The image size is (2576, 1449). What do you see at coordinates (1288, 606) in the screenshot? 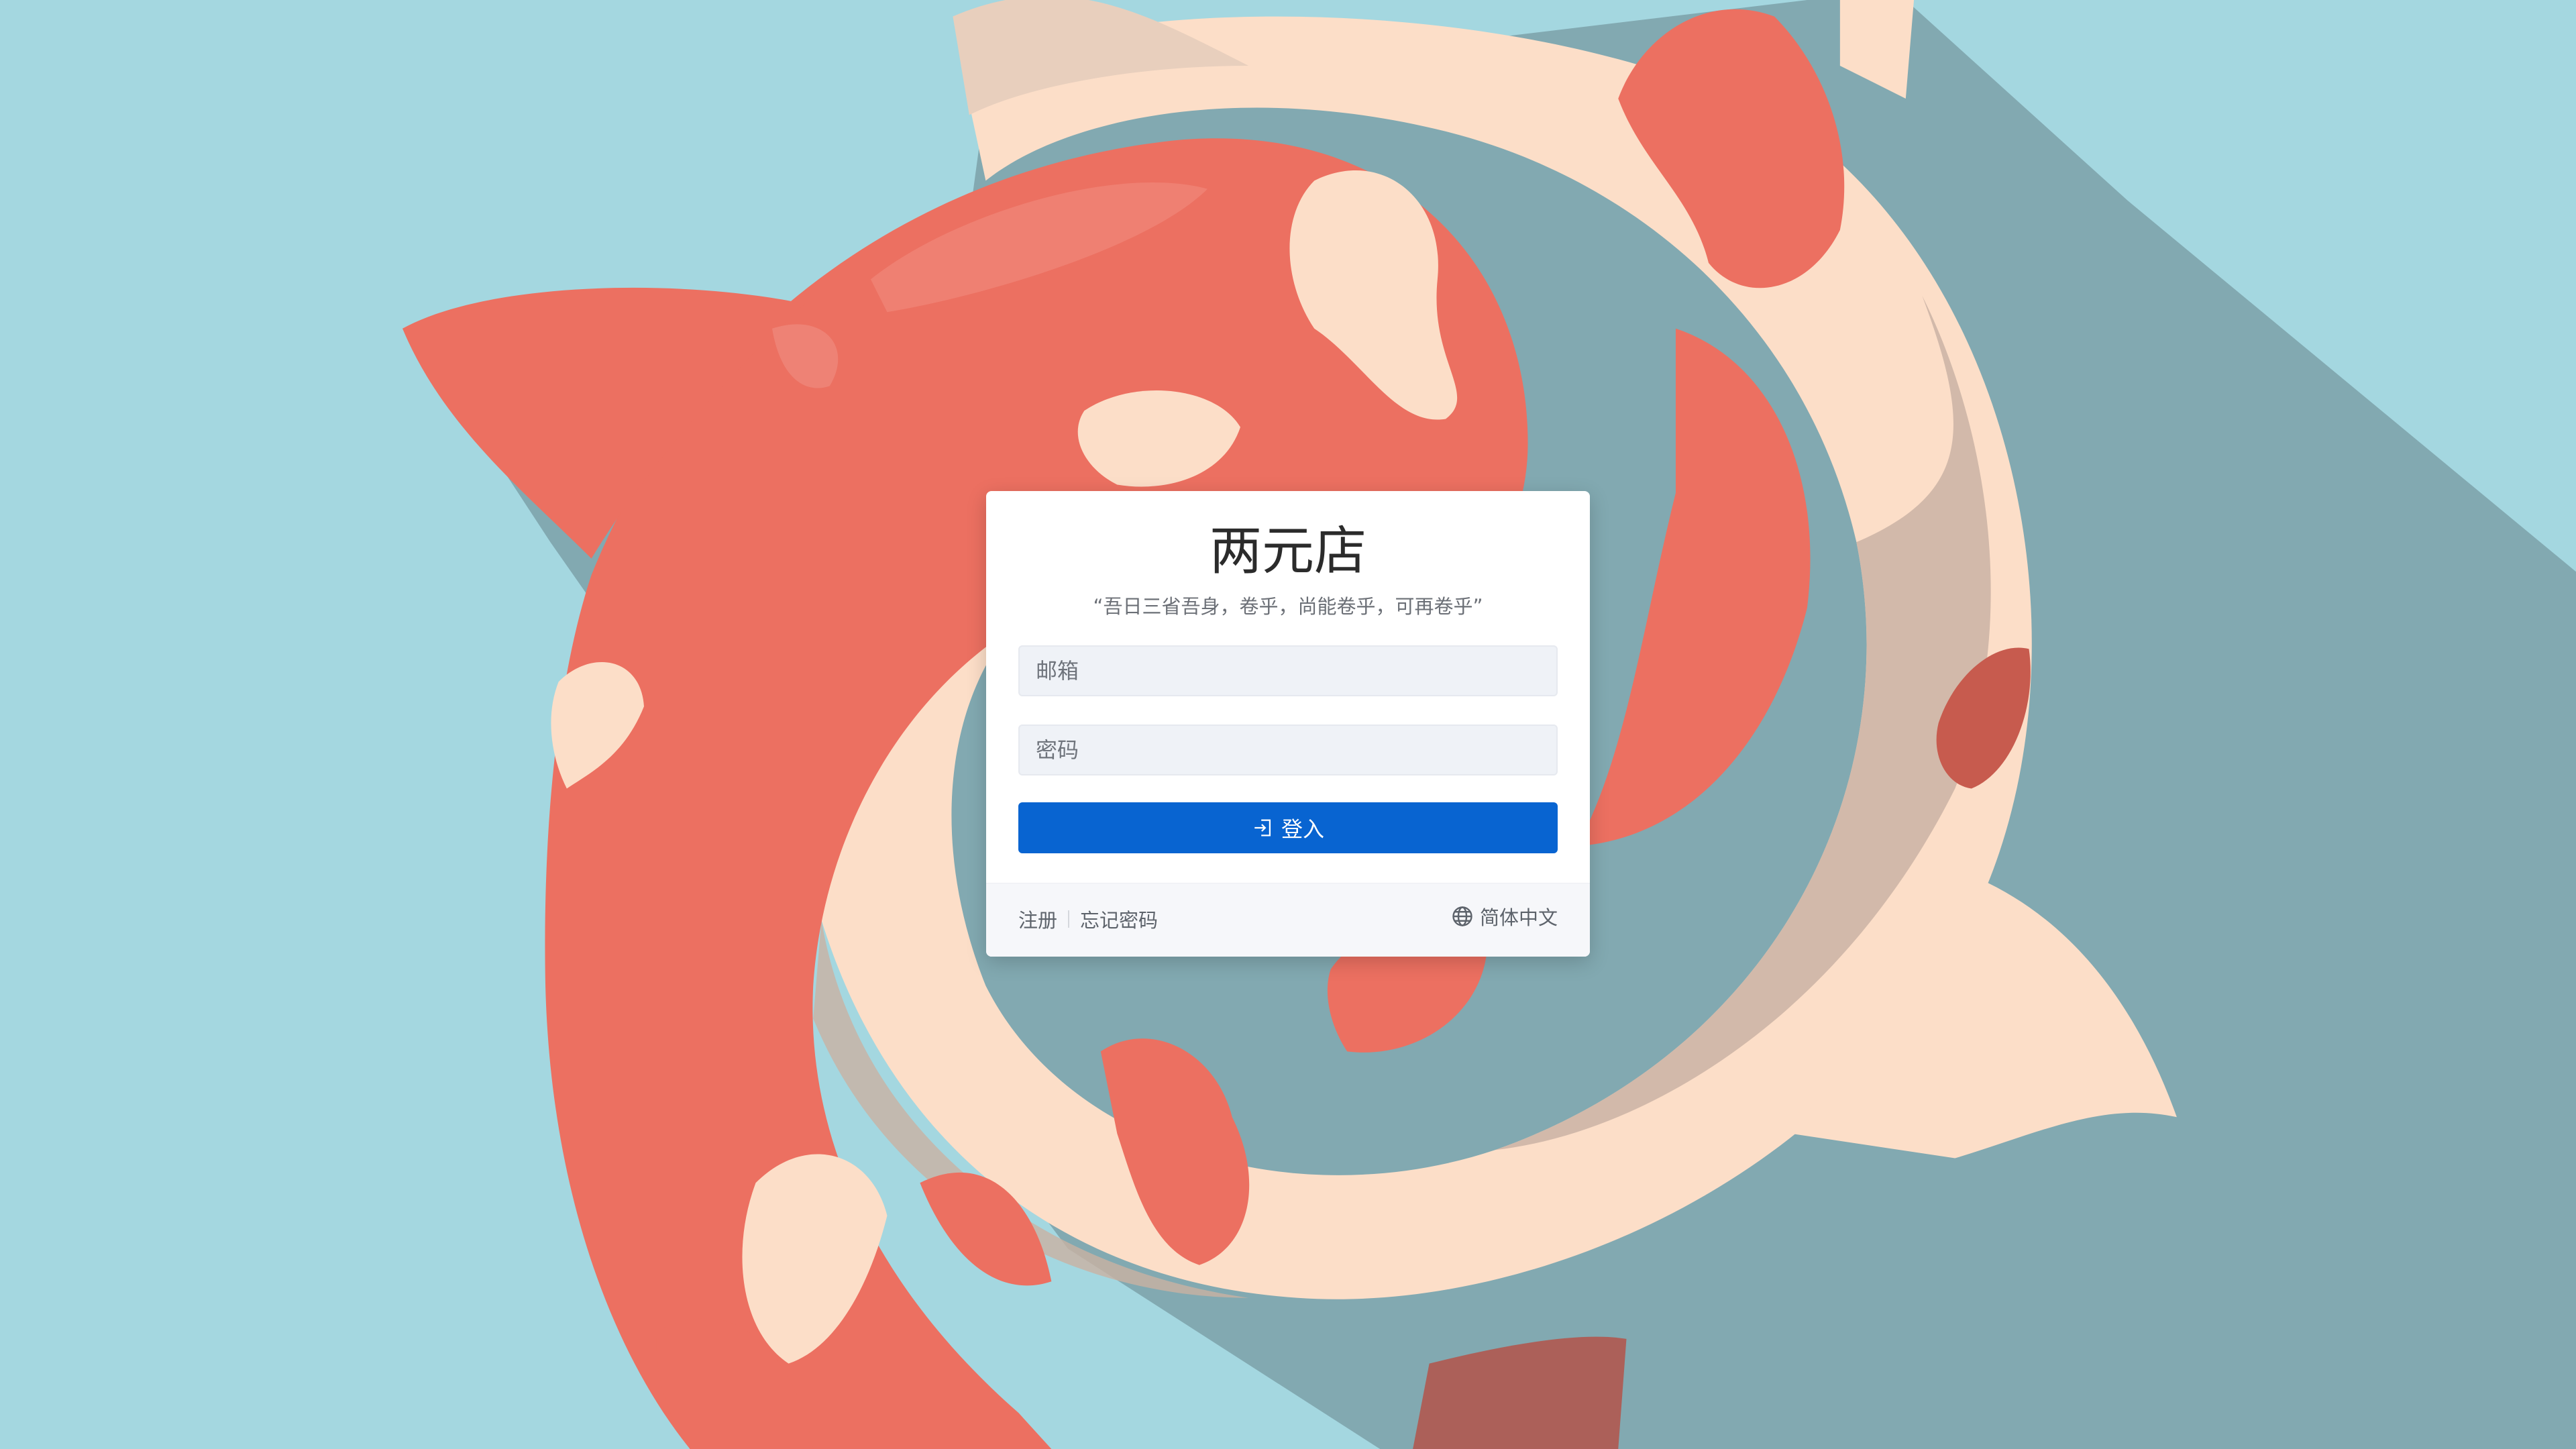
I see `motto-text: “吾日三省吾身，卷乎，尚能卷乎，可再卷乎”` at bounding box center [1288, 606].